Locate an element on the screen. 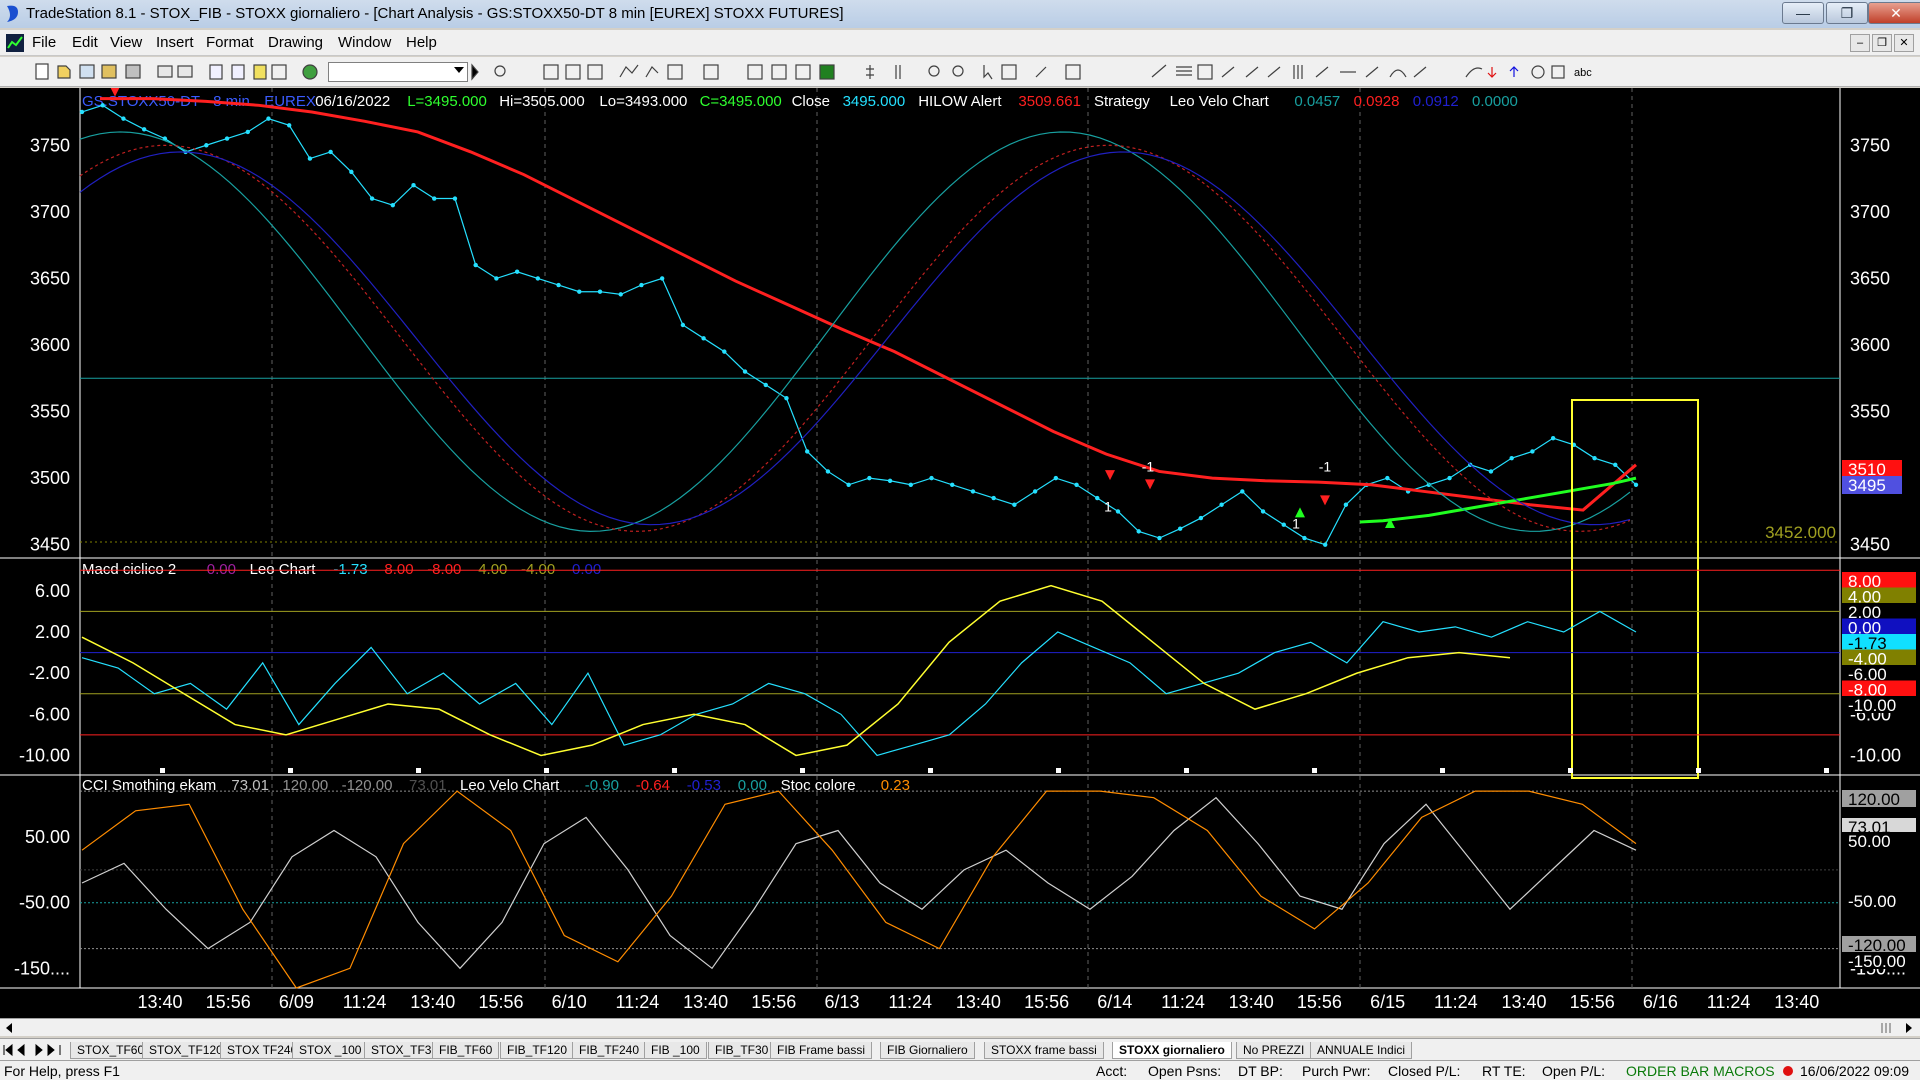 This screenshot has width=1920, height=1080. mdi-restore-icon: ❐ is located at coordinates (1882, 43).